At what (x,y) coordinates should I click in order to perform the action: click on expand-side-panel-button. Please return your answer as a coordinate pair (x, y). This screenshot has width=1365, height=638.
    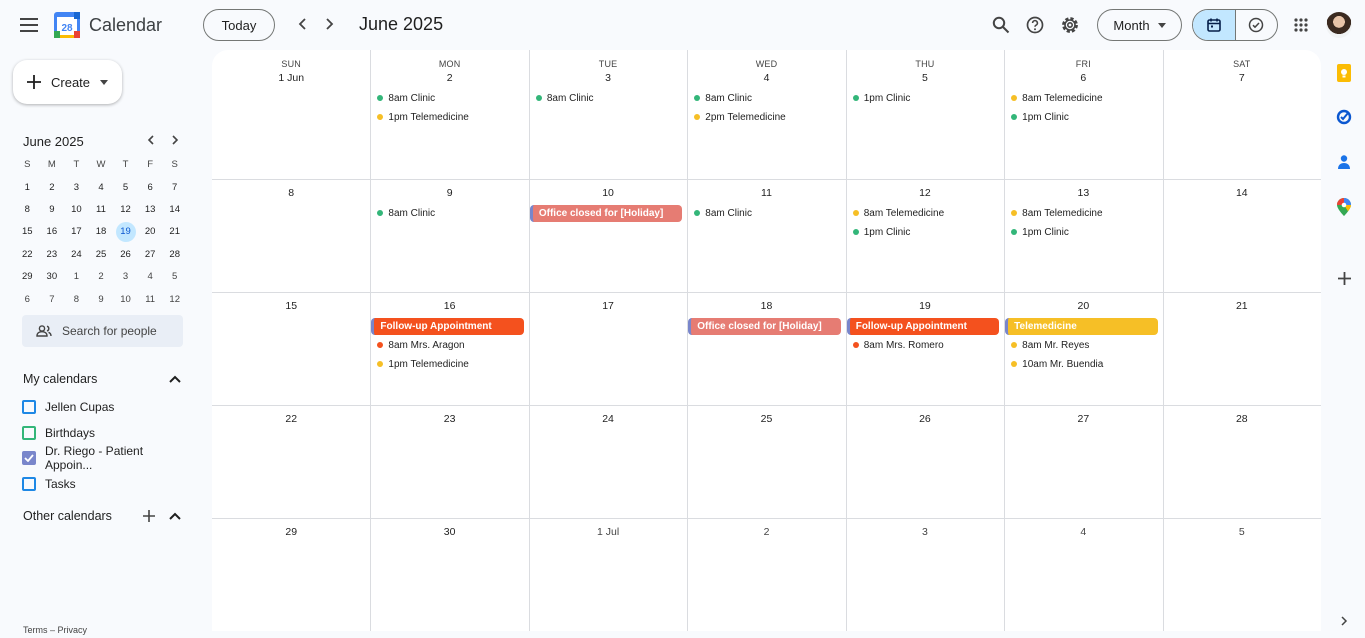
    Looking at the image, I should click on (1344, 621).